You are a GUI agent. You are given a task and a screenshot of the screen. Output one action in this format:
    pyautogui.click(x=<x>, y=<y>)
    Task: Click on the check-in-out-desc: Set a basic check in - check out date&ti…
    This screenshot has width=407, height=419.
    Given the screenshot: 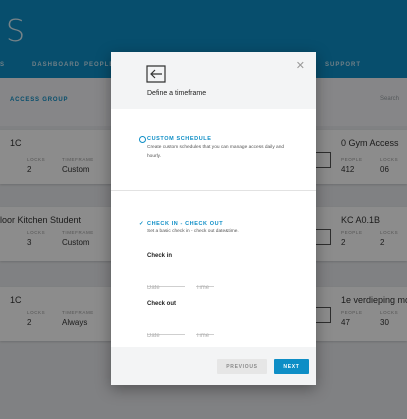 What is the action you would take?
    pyautogui.click(x=193, y=231)
    